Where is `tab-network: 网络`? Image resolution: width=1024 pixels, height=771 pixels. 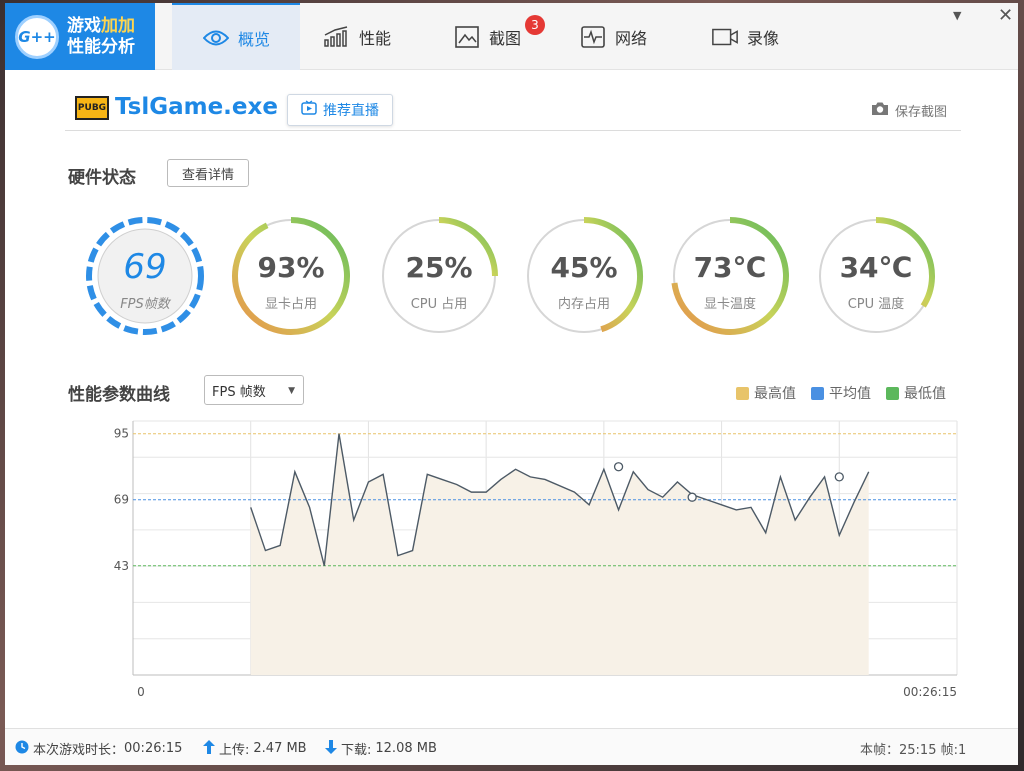 tab-network: 网络 is located at coordinates (613, 36).